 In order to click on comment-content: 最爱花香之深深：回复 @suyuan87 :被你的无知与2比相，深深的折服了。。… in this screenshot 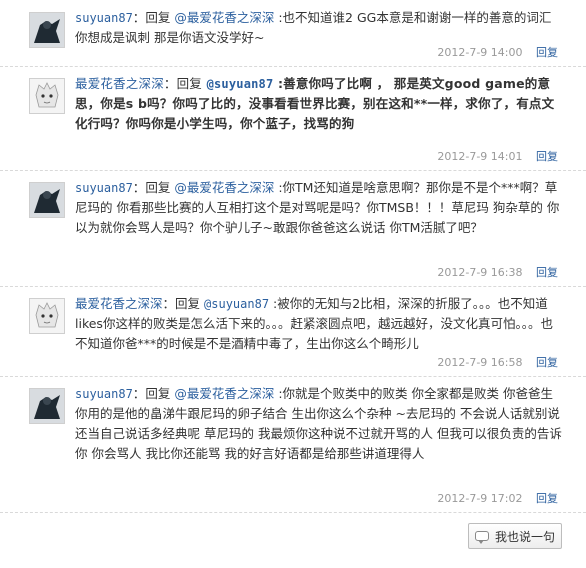, I will do `click(314, 323)`.